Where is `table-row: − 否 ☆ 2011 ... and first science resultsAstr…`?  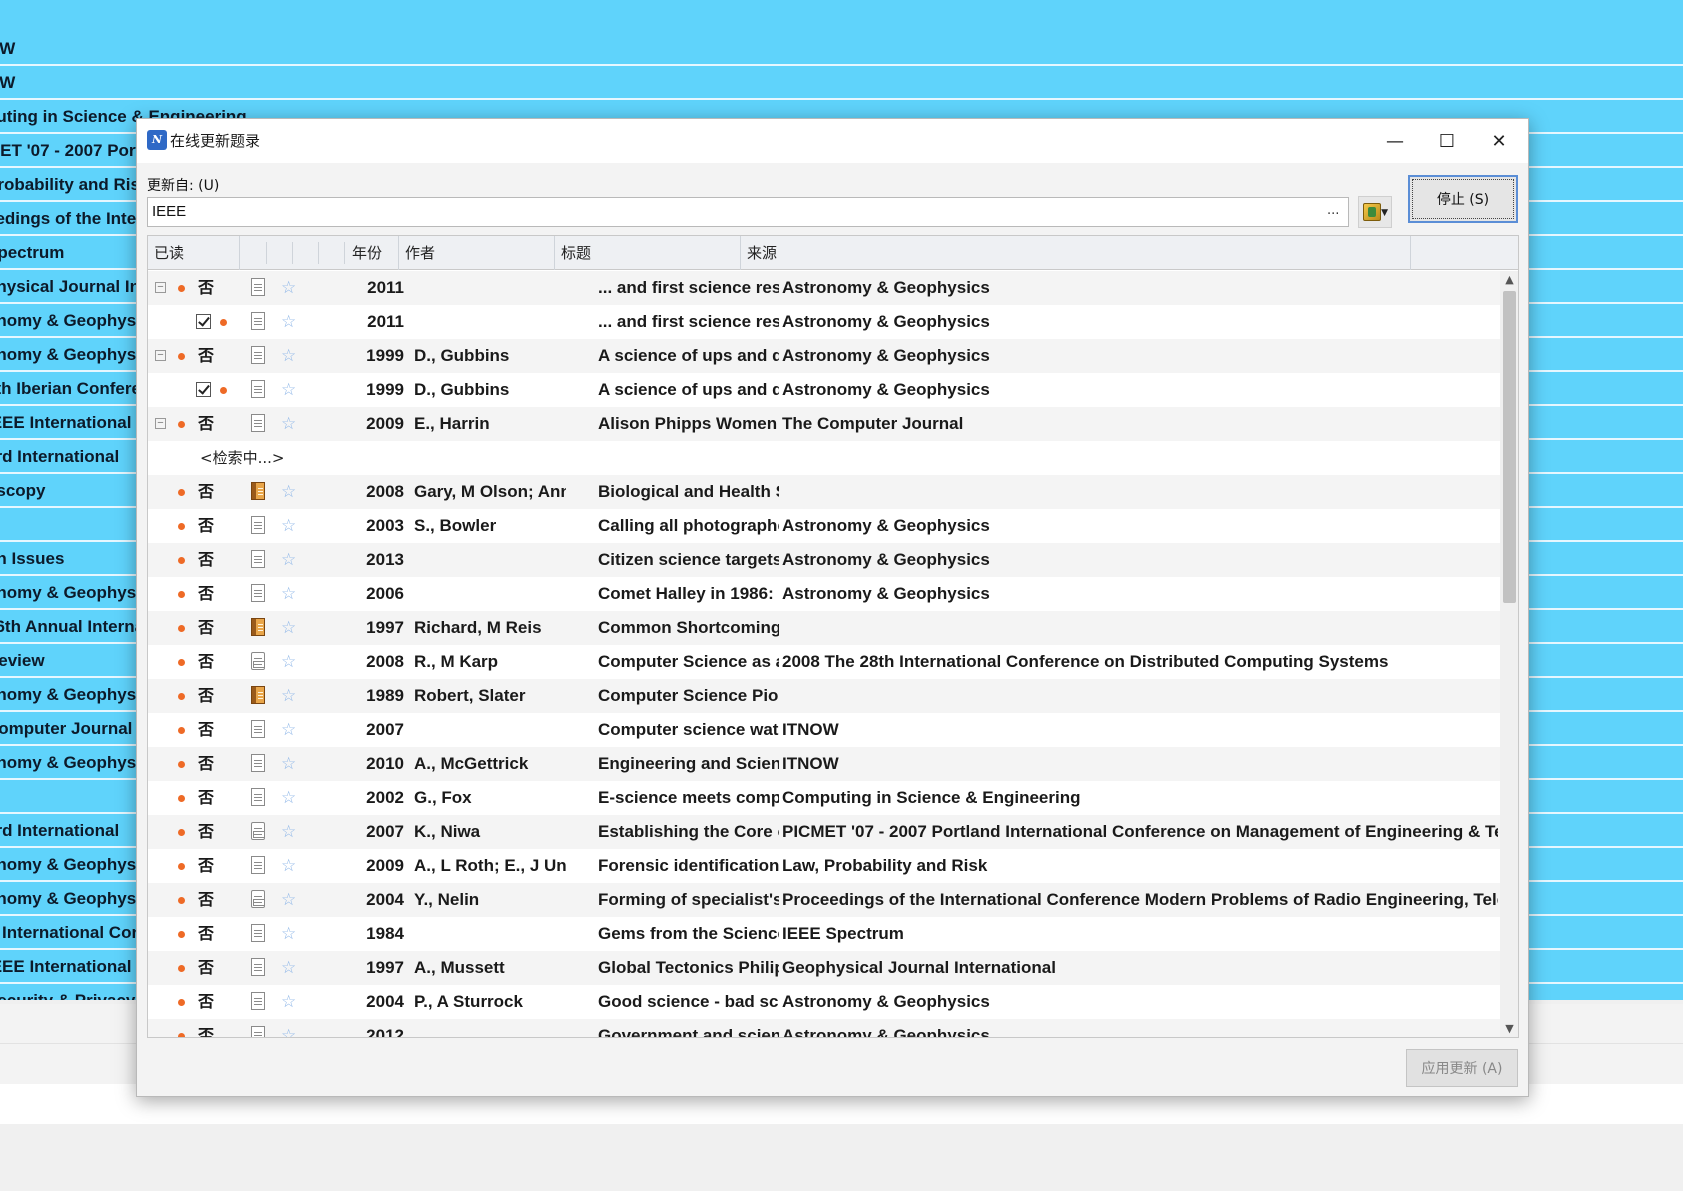 table-row: − 否 ☆ 2011 ... and first science resultsAstr… is located at coordinates (824, 288).